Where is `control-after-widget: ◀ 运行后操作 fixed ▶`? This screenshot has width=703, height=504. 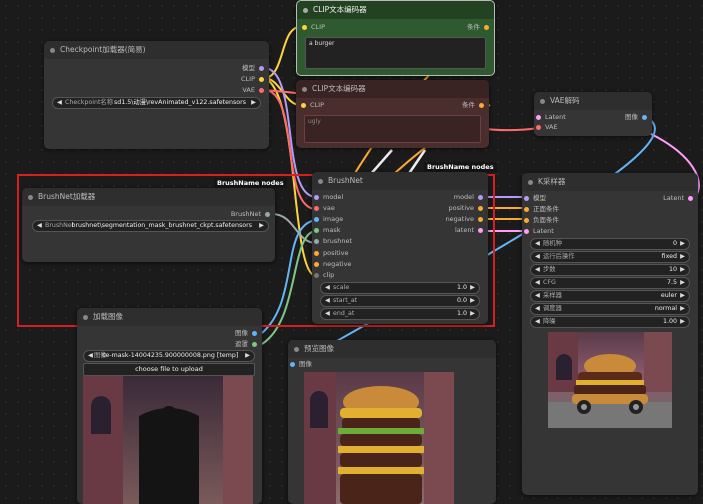 control-after-widget: ◀ 运行后操作 fixed ▶ is located at coordinates (610, 257).